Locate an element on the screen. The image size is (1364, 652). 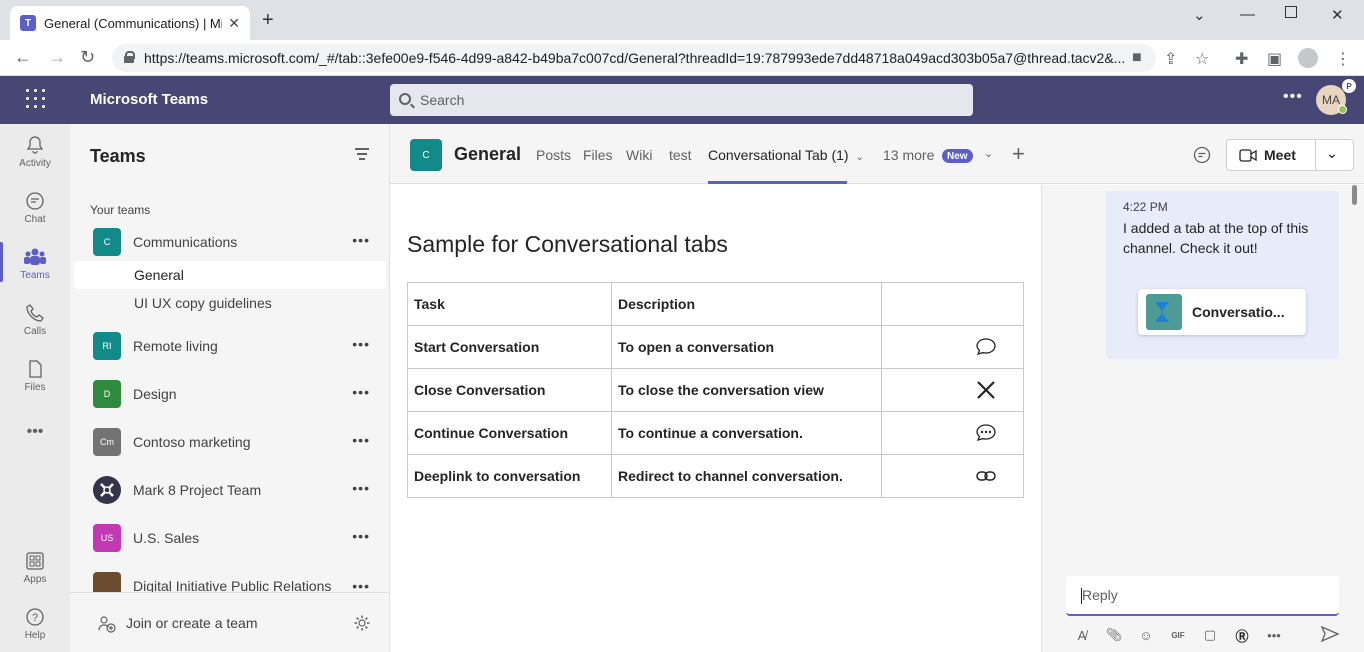
task-cell: Deeplink to conversation is located at coordinates (509, 476).